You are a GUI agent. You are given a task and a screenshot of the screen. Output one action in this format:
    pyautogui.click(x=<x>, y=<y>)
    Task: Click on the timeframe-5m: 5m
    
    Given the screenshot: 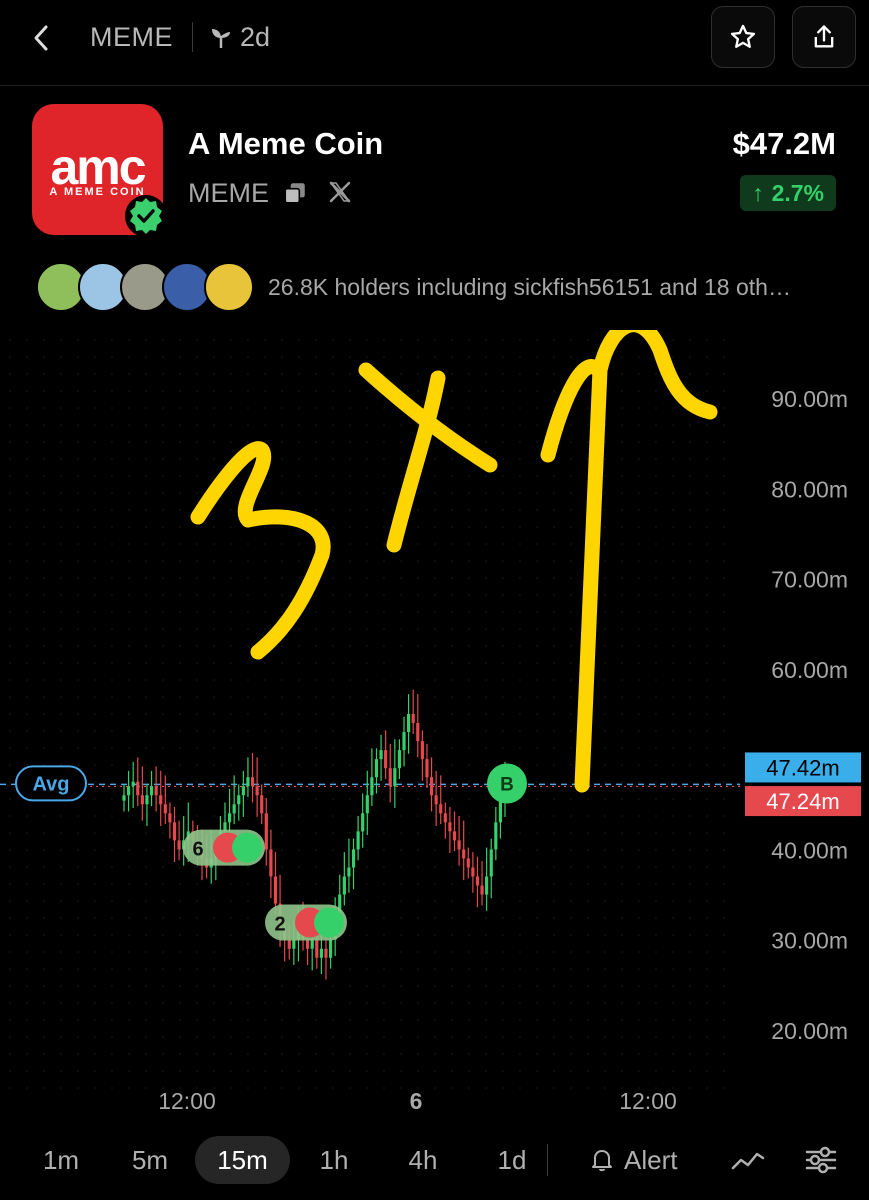 What is the action you would take?
    pyautogui.click(x=150, y=1160)
    